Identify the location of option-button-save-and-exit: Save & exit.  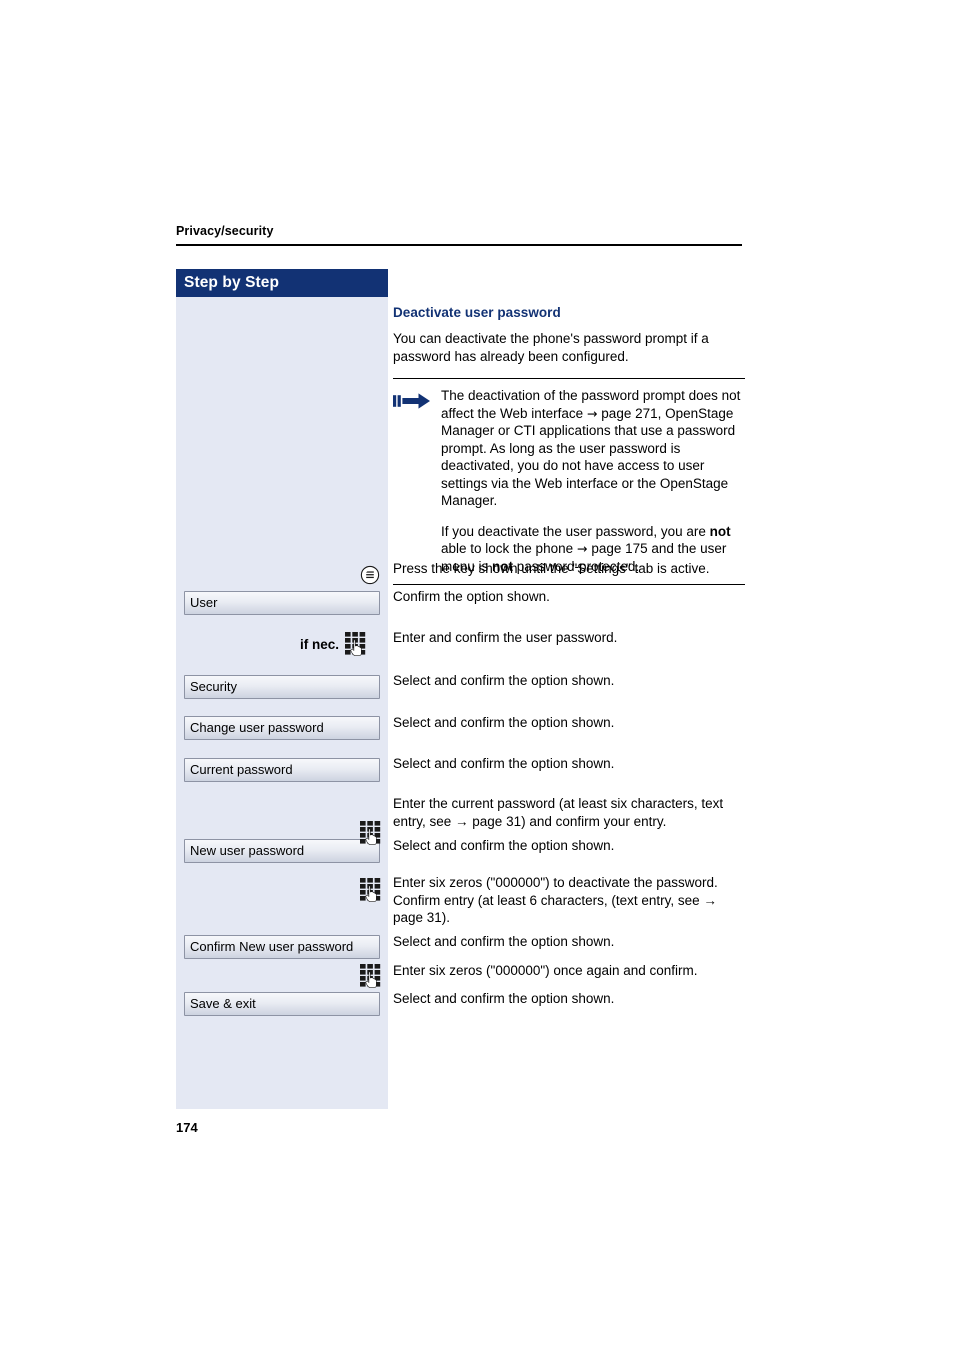
(282, 1004).